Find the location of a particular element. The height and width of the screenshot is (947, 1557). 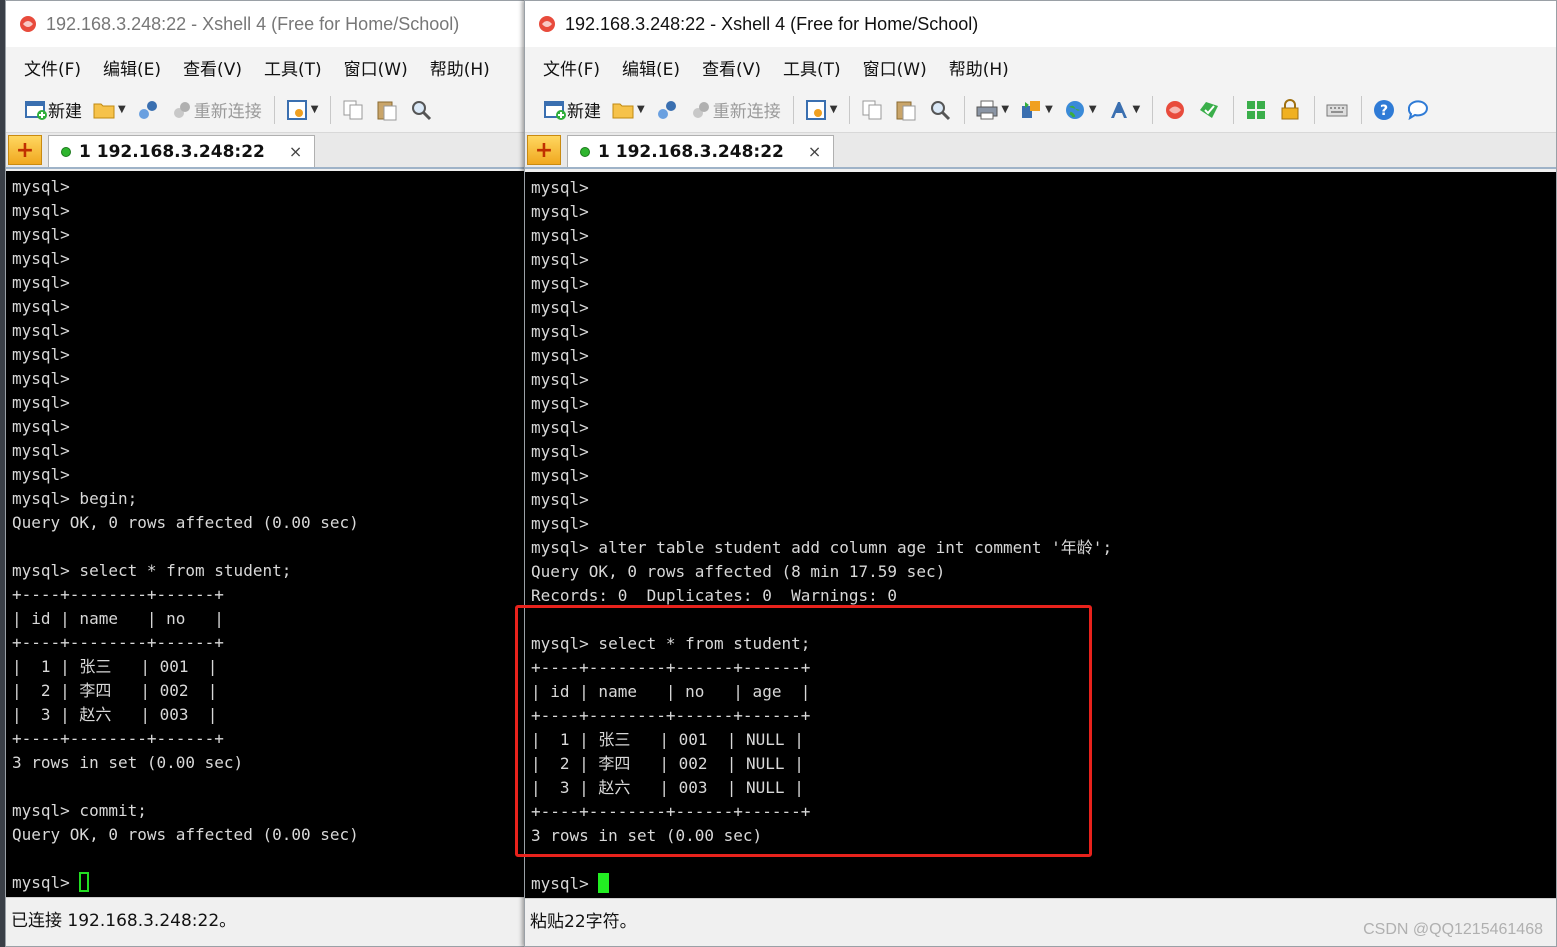

right-open-button: ▼ is located at coordinates (628, 110).